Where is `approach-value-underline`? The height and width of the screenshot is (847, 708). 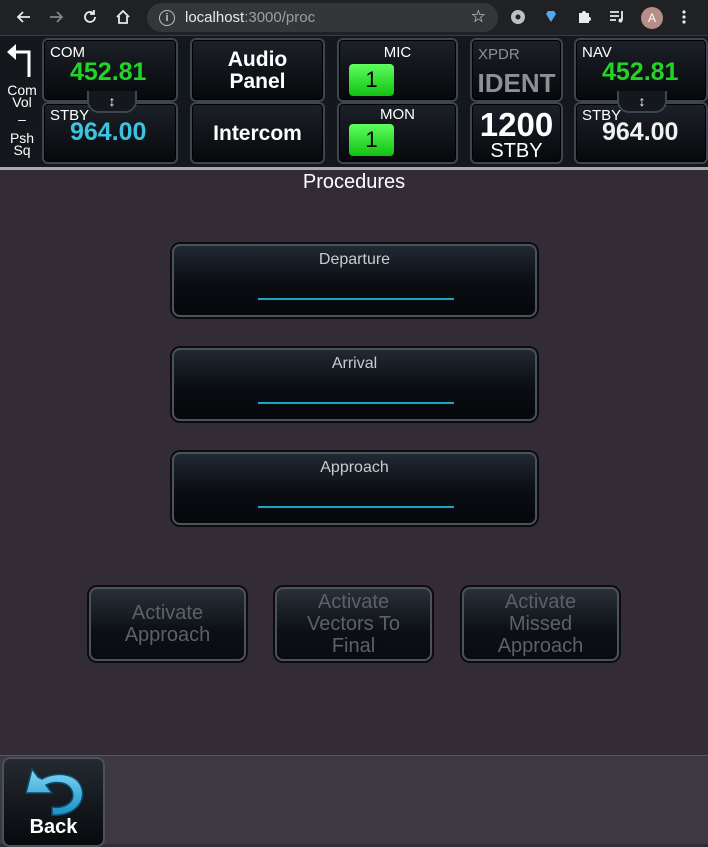 approach-value-underline is located at coordinates (356, 507).